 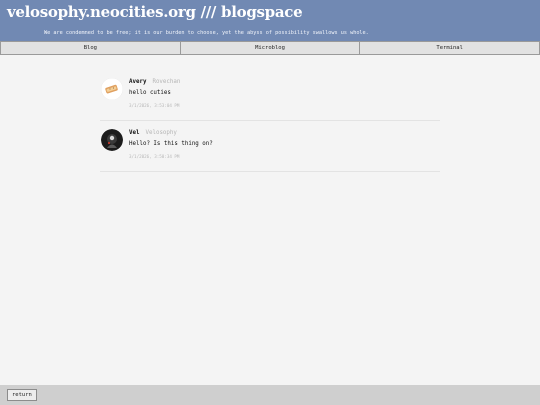 I want to click on post-author-handle: Rovechan, so click(x=166, y=82).